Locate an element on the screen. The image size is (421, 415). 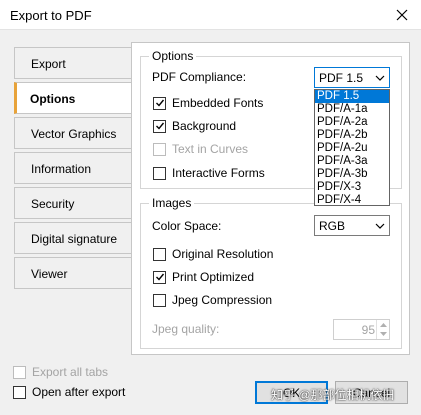
pdf-compliance-value: PDF 1.5 is located at coordinates (341, 78).